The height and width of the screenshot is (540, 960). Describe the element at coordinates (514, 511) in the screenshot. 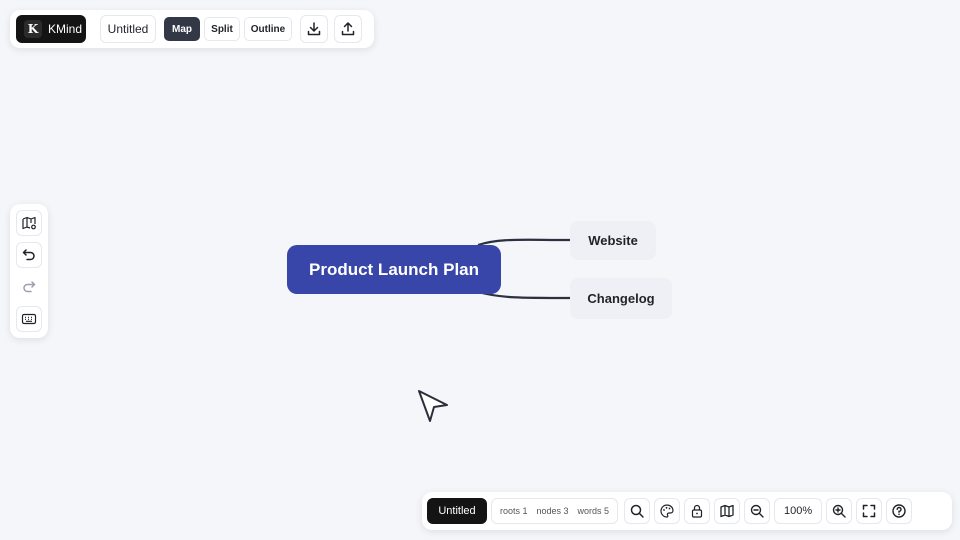

I see `stat-roots: roots 1` at that location.